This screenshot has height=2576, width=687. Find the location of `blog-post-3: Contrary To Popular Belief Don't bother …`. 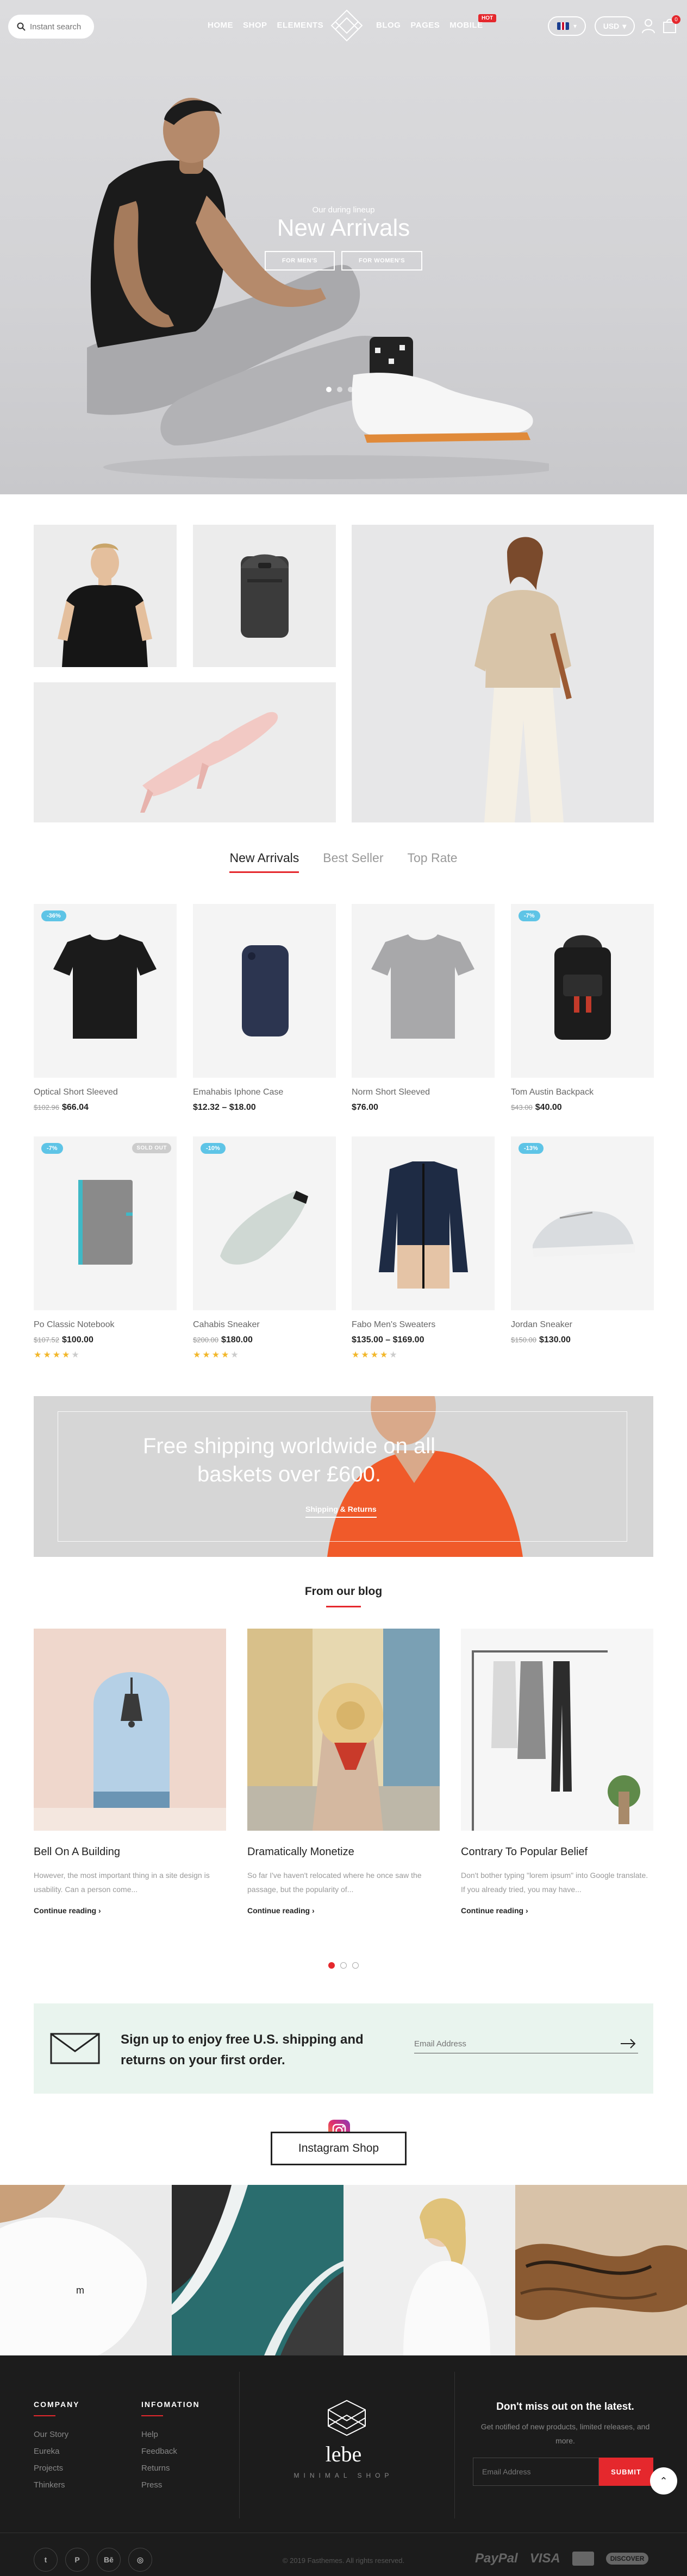

blog-post-3: Contrary To Popular Belief Don't bother … is located at coordinates (557, 1772).